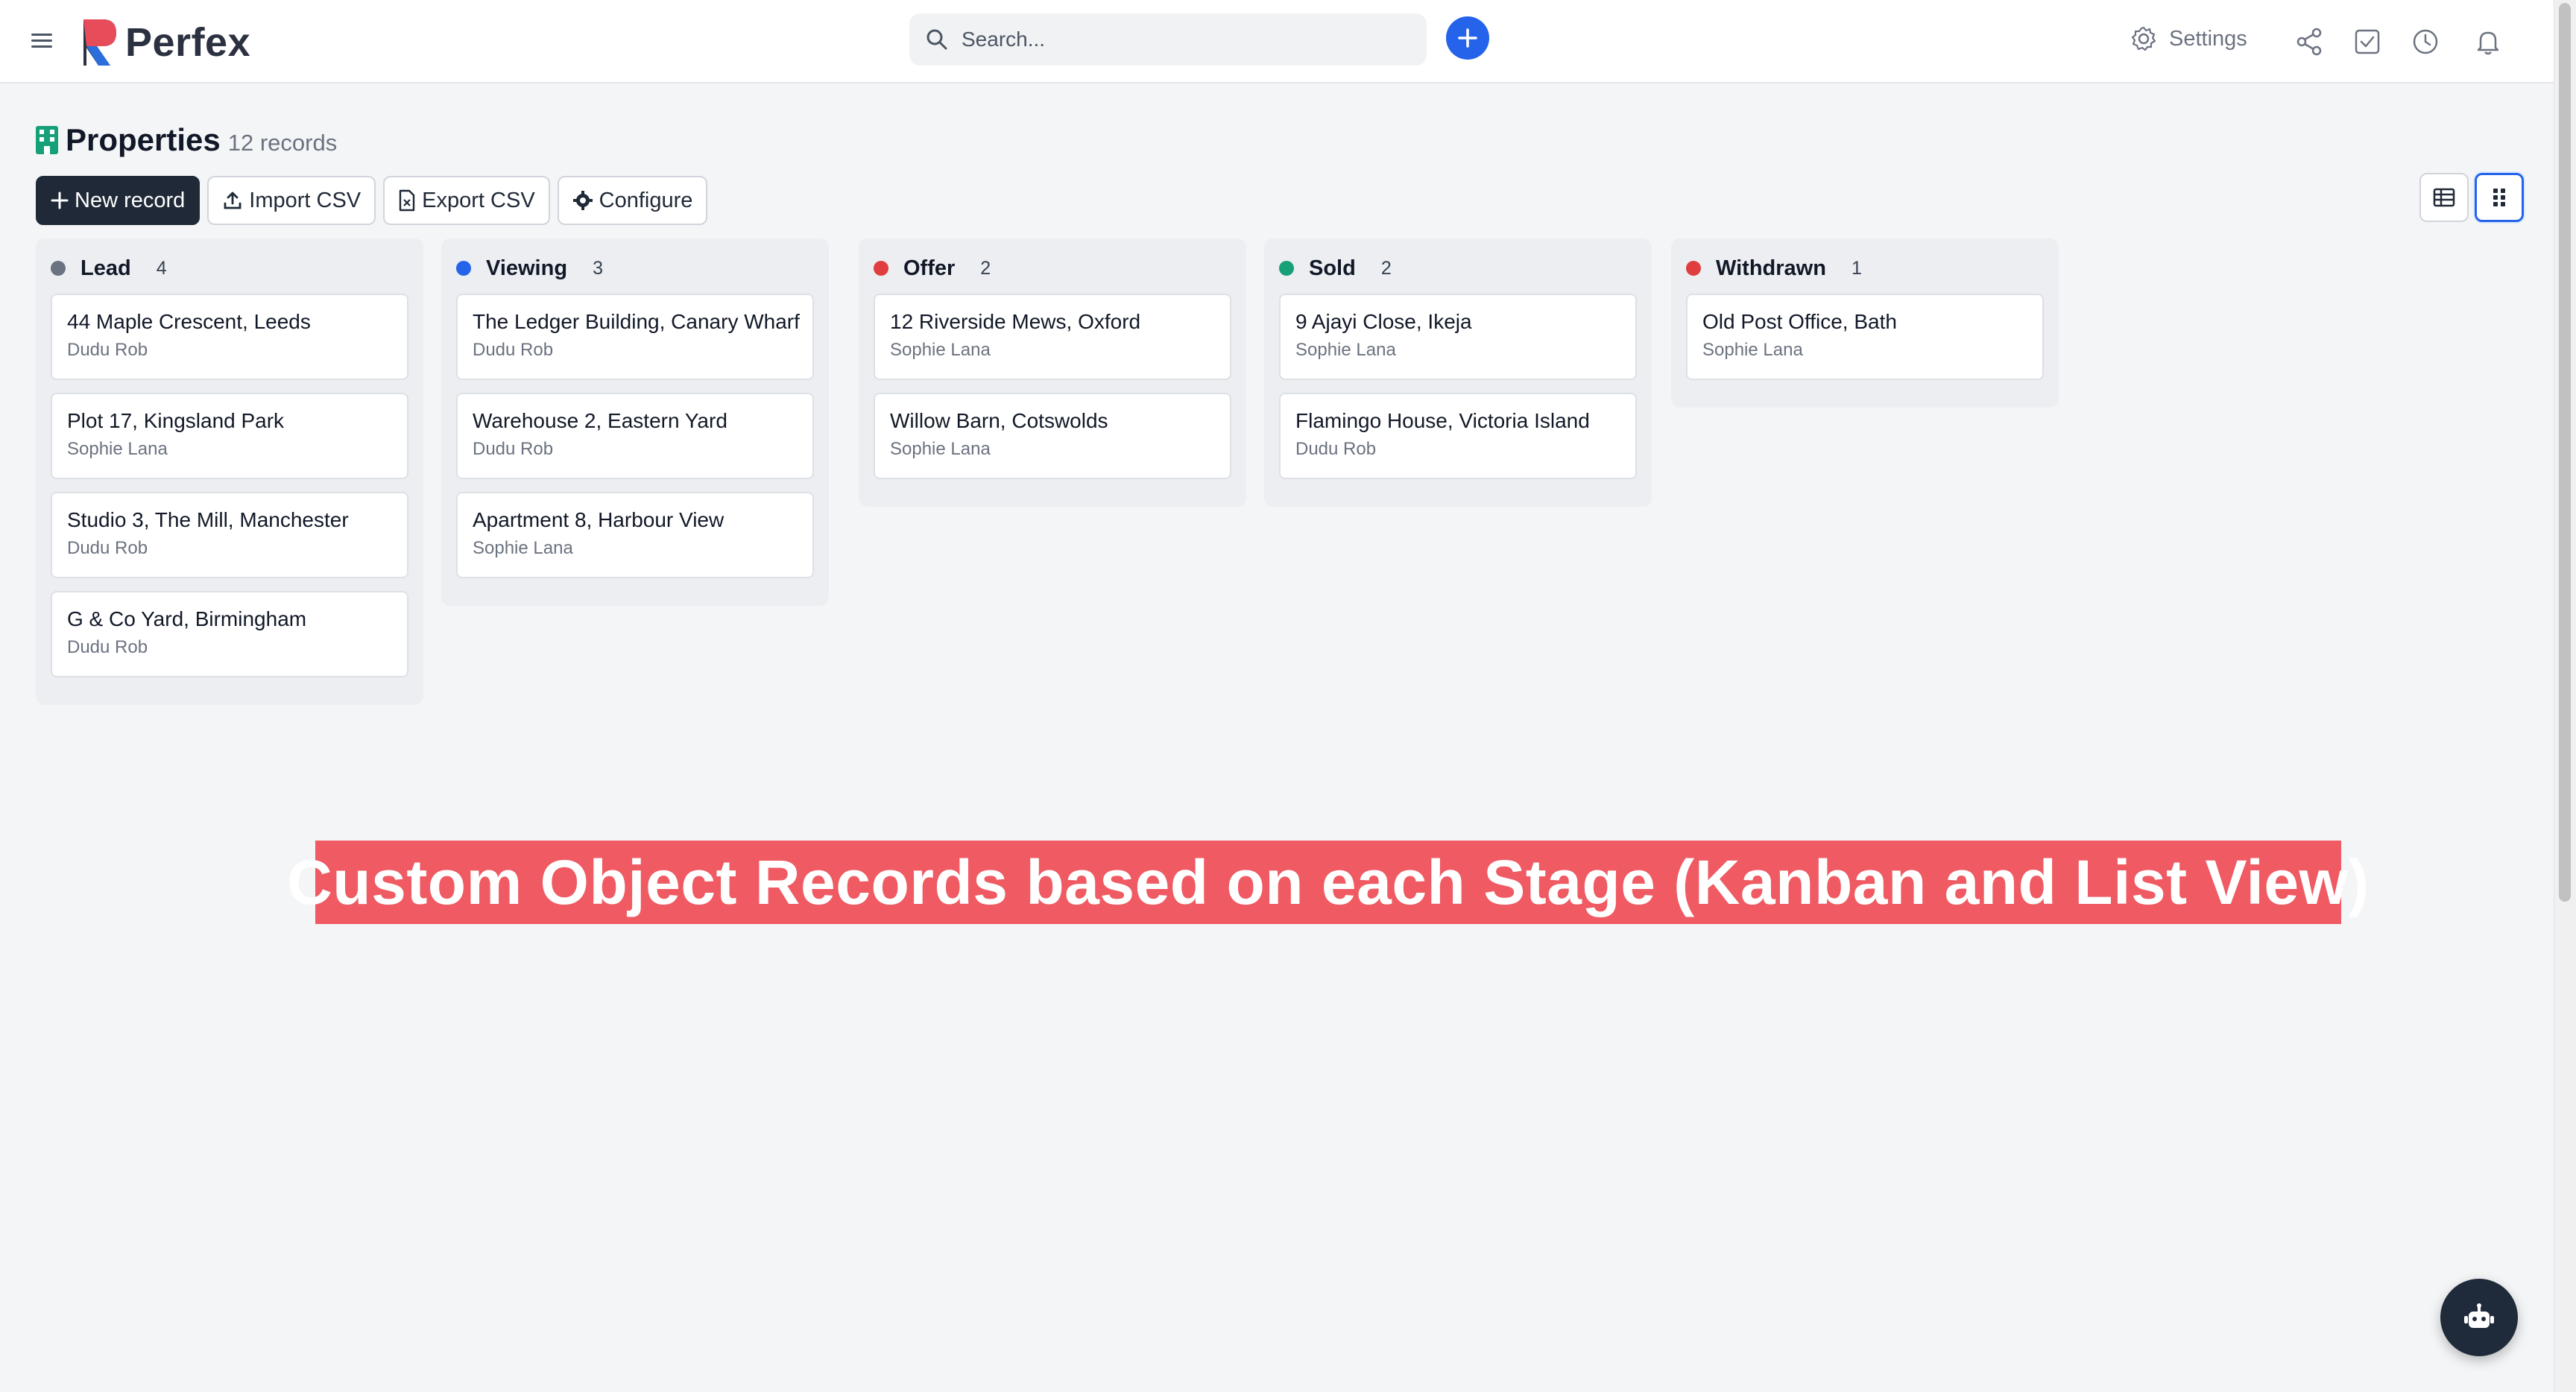  I want to click on plus-icon, so click(1467, 38).